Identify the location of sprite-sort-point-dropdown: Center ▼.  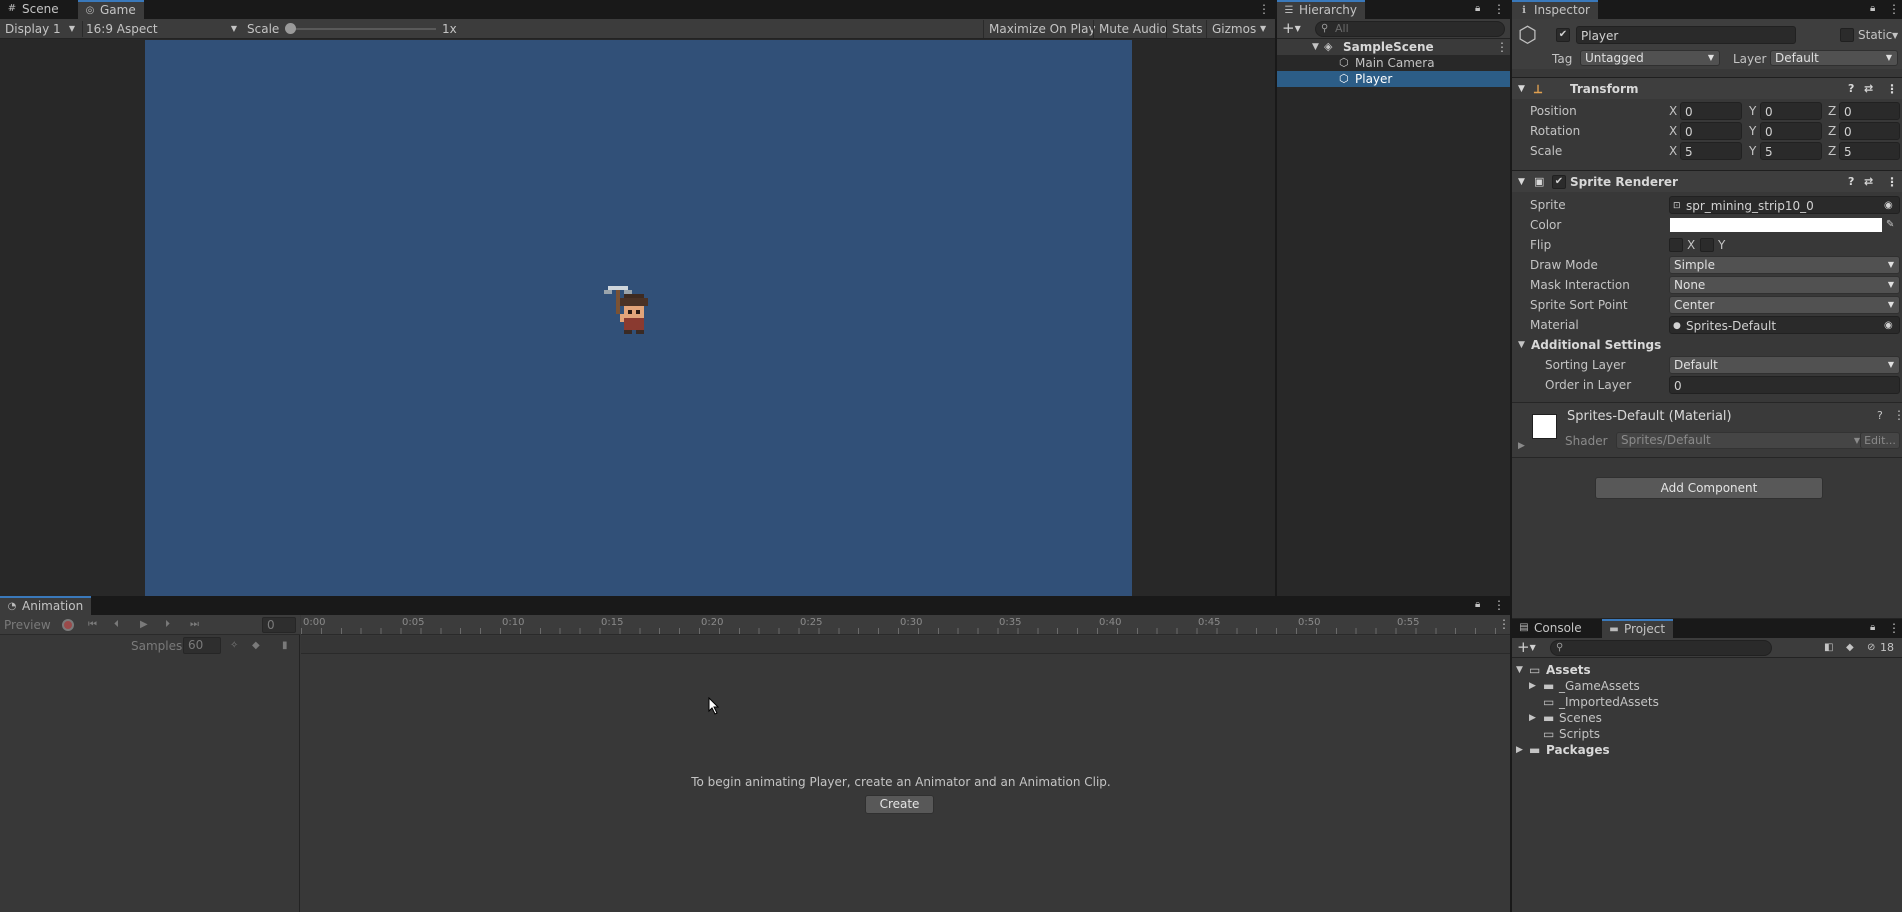
(1784, 305).